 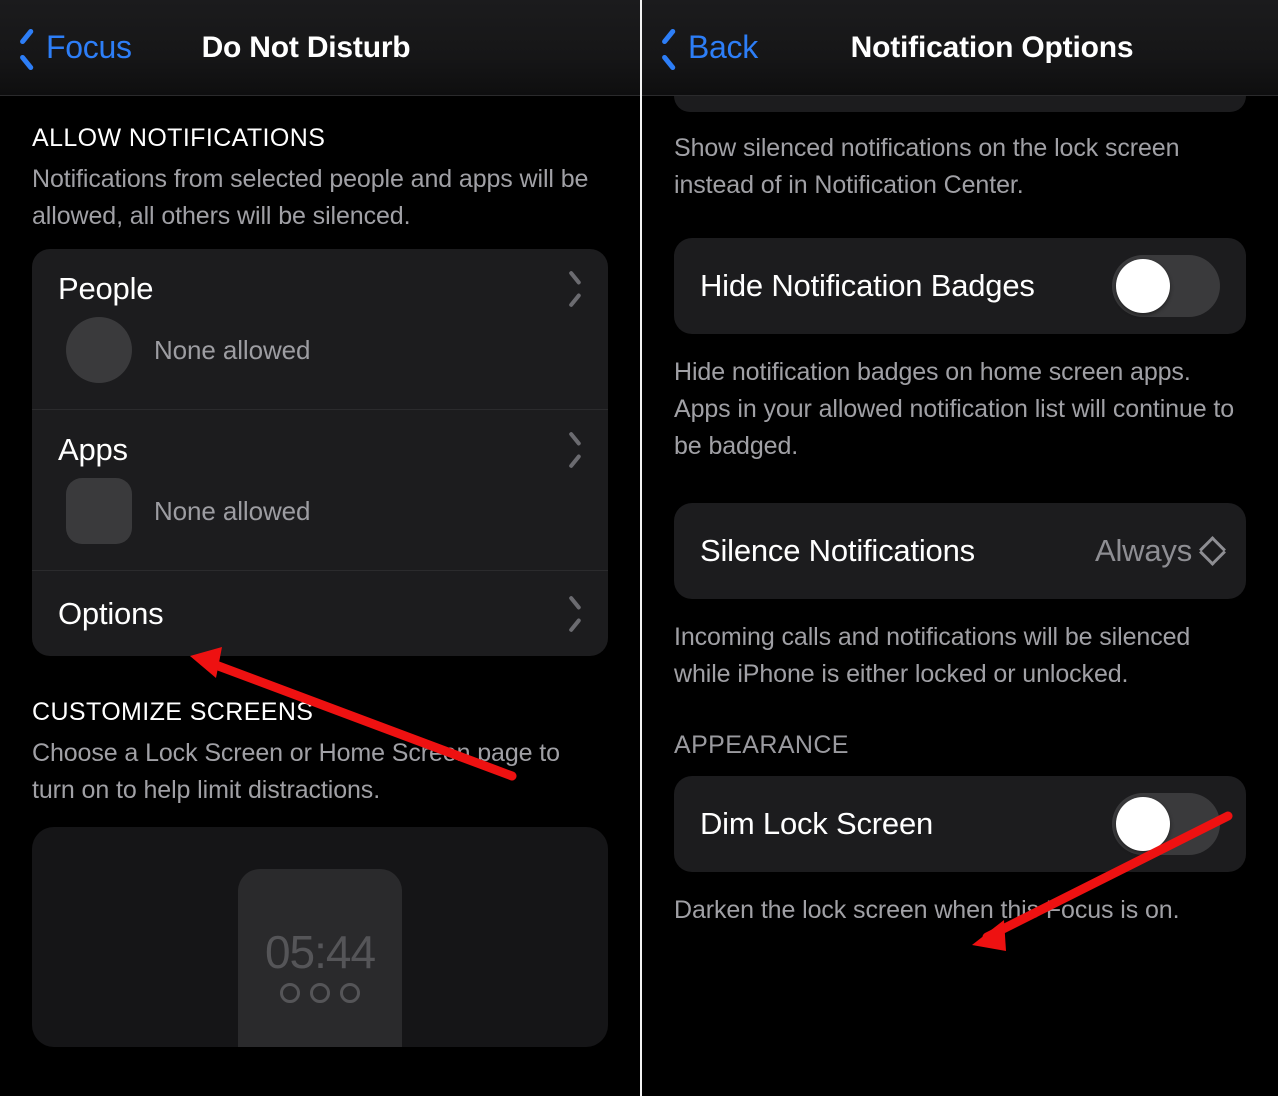 What do you see at coordinates (817, 823) in the screenshot?
I see `dim-lock-screen-label: Dim Lock Screen` at bounding box center [817, 823].